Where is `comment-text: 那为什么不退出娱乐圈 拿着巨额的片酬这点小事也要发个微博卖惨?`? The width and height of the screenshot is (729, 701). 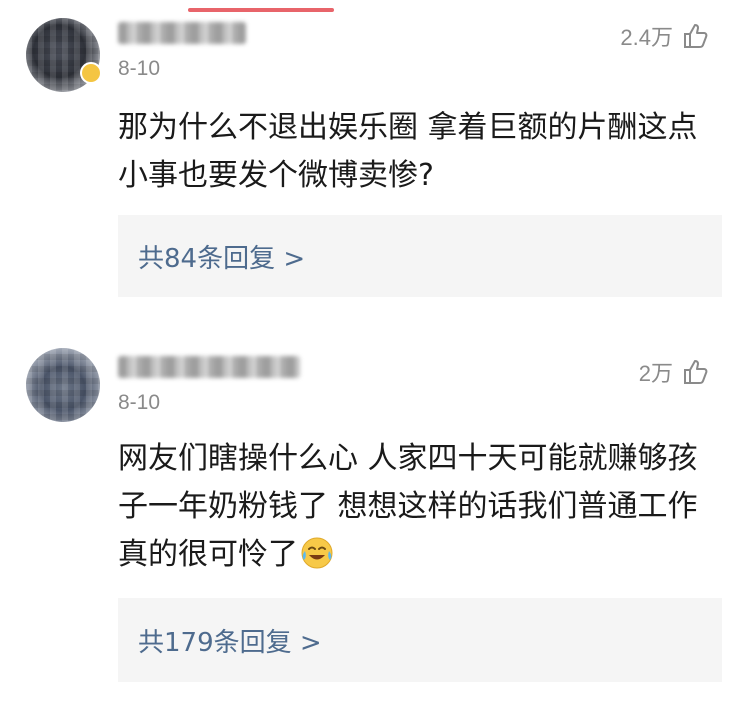 comment-text: 那为什么不退出娱乐圈 拿着巨额的片酬这点小事也要发个微博卖惨? is located at coordinates (408, 151).